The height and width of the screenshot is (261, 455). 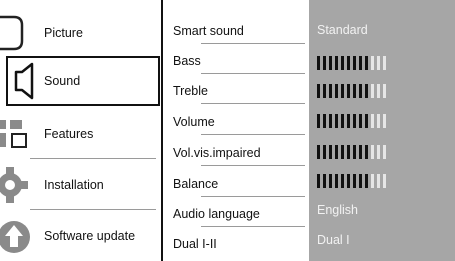 I want to click on bass-level-slider, so click(x=384, y=63).